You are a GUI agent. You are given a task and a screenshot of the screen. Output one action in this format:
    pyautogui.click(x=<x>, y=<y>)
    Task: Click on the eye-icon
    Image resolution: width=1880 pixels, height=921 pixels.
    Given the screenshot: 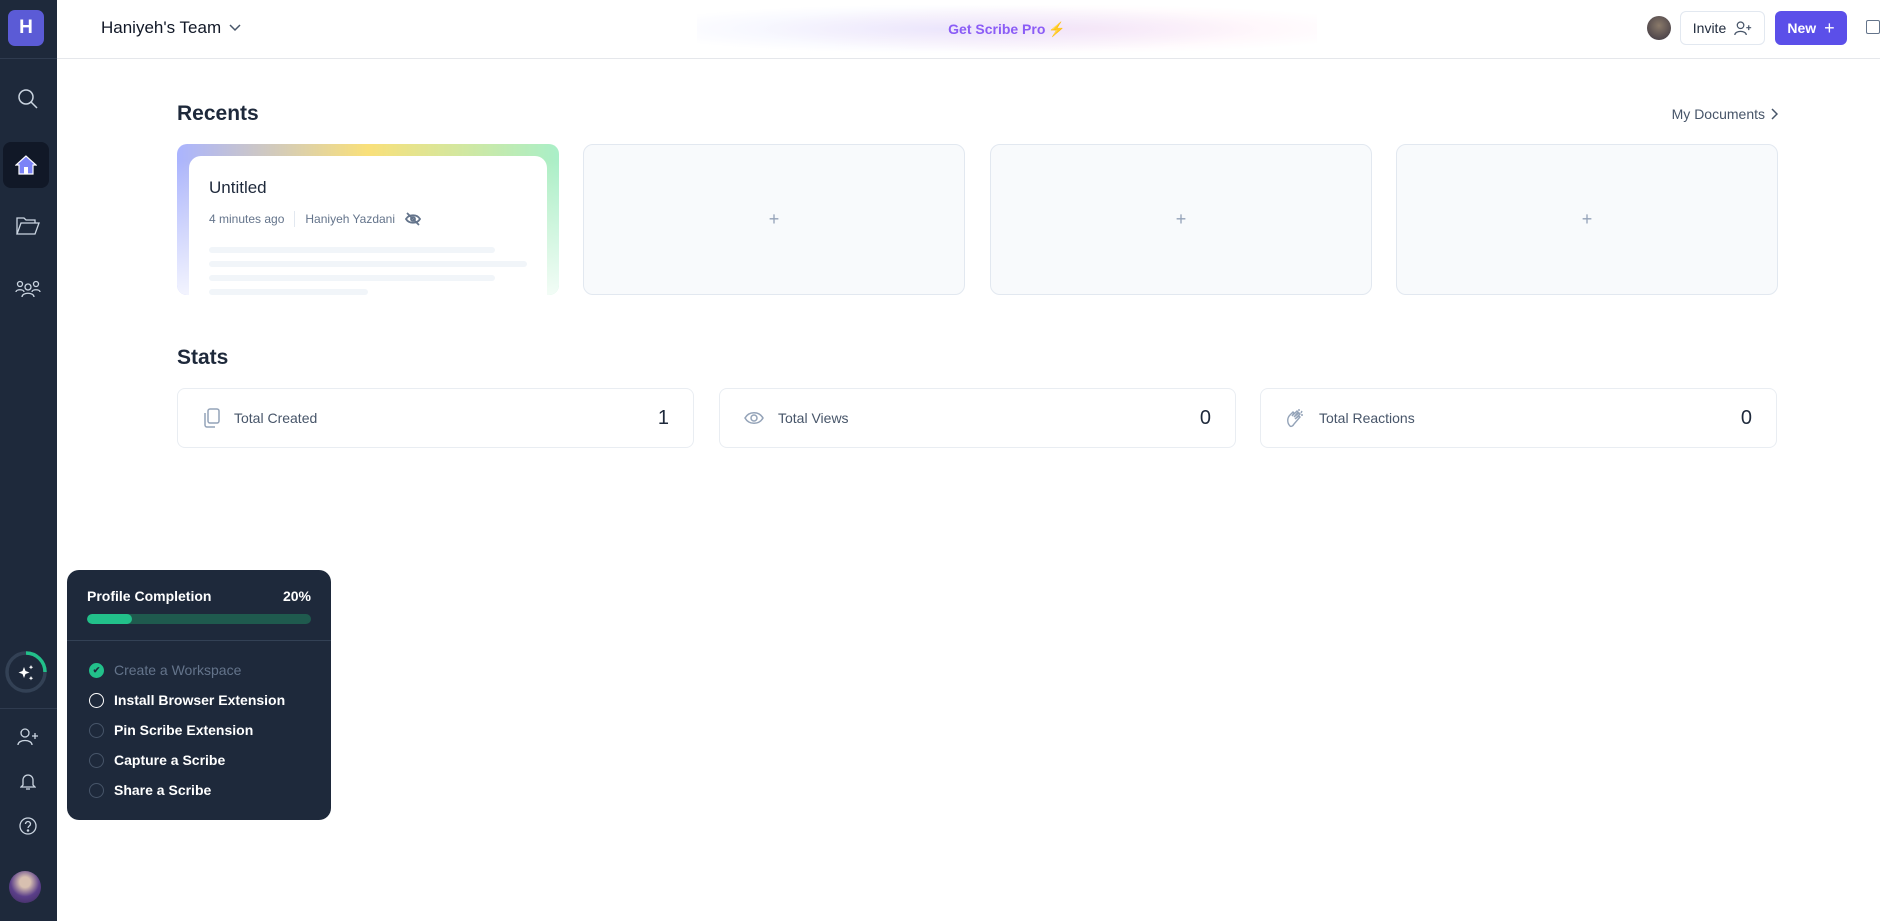 What is the action you would take?
    pyautogui.click(x=754, y=418)
    